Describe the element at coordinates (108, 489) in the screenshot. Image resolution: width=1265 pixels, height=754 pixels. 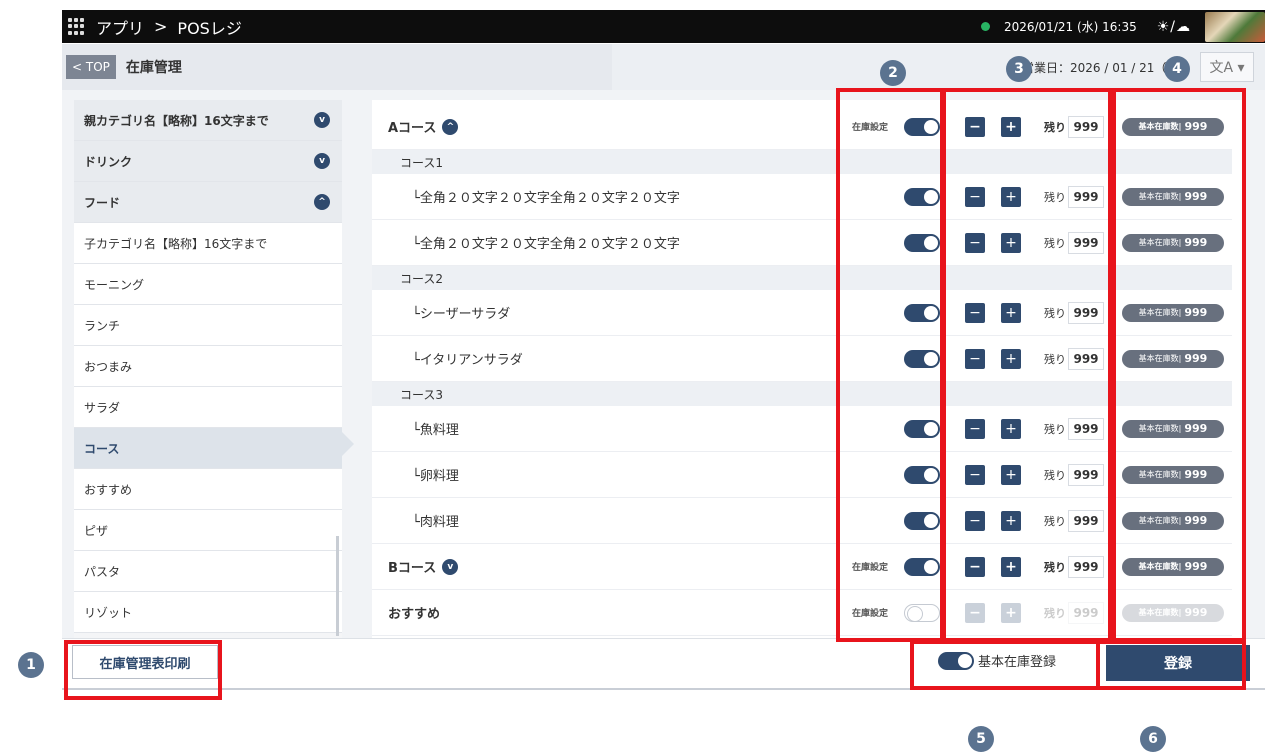
I see `sidebar-item-label: おすすめ` at that location.